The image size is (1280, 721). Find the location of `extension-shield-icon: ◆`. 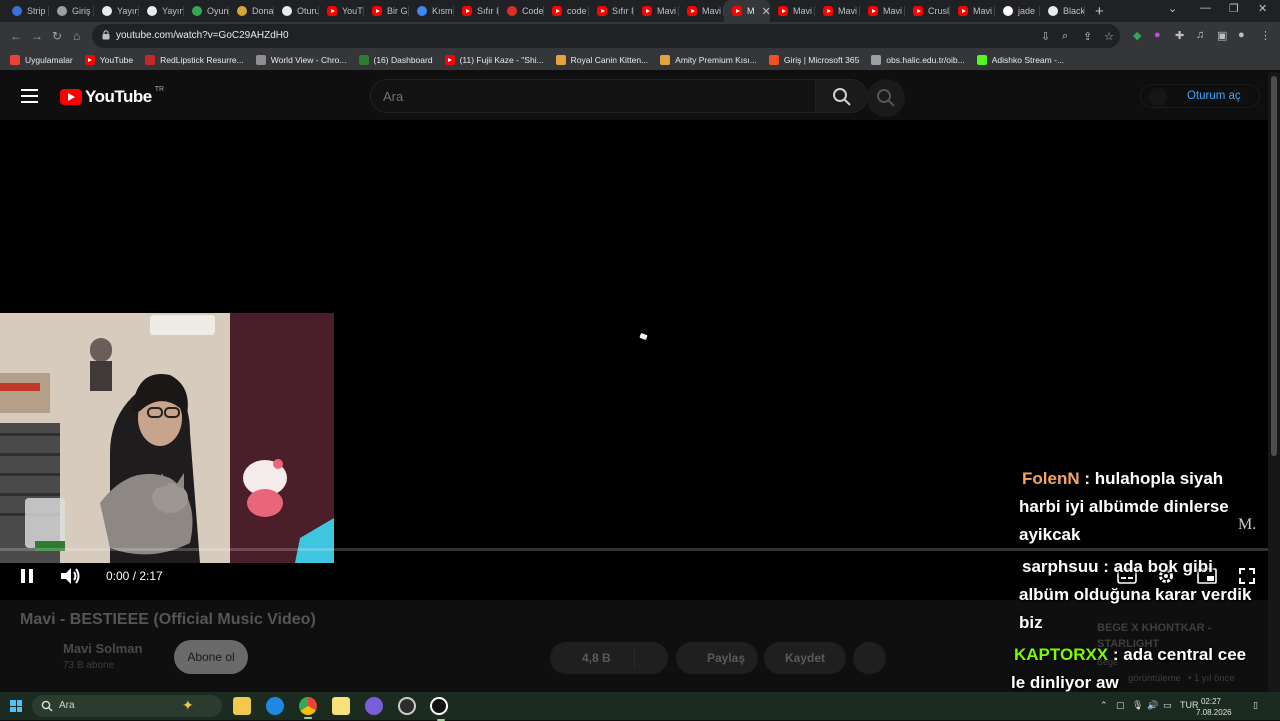

extension-shield-icon: ◆ is located at coordinates (1137, 35).